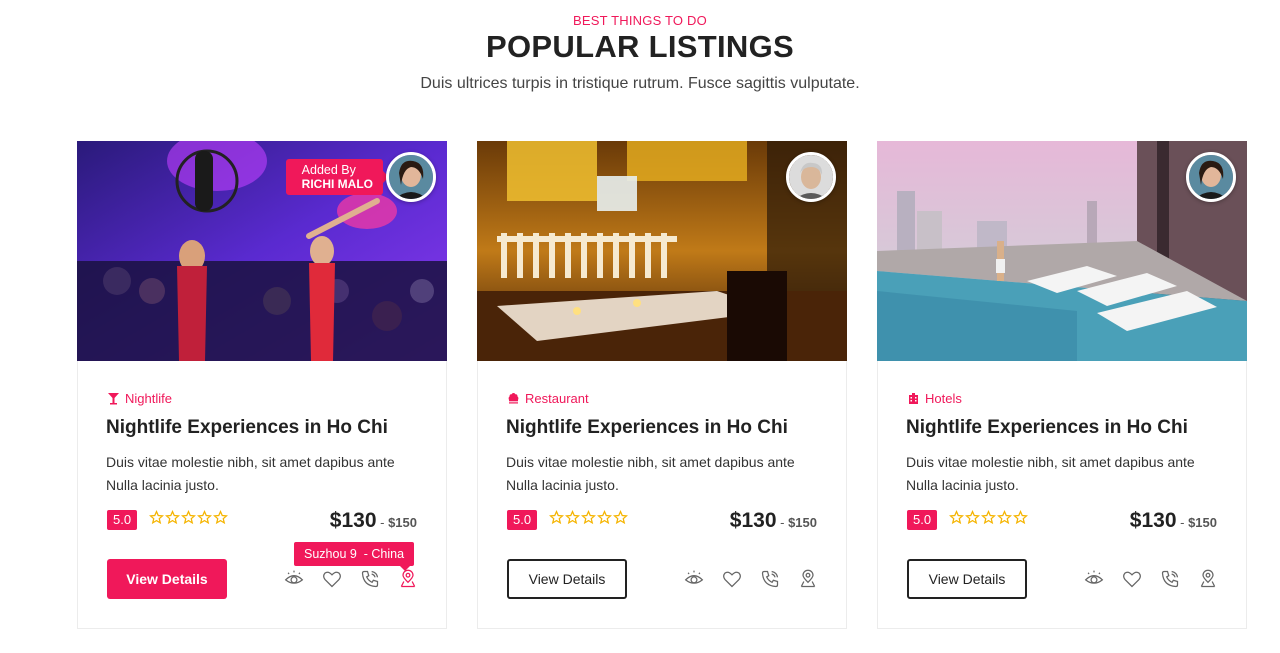  What do you see at coordinates (557, 398) in the screenshot?
I see `listing-category-label: Restaurant` at bounding box center [557, 398].